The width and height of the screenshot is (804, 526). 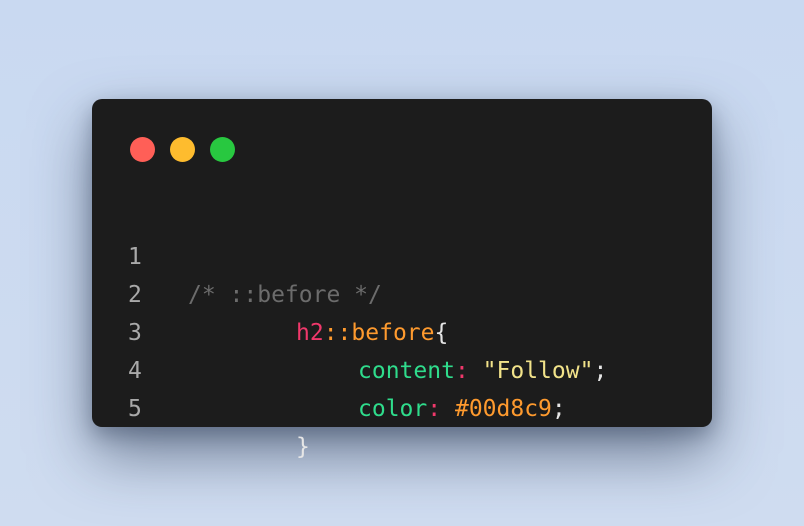 I want to click on css-color-value: #00d8c9, so click(x=503, y=409).